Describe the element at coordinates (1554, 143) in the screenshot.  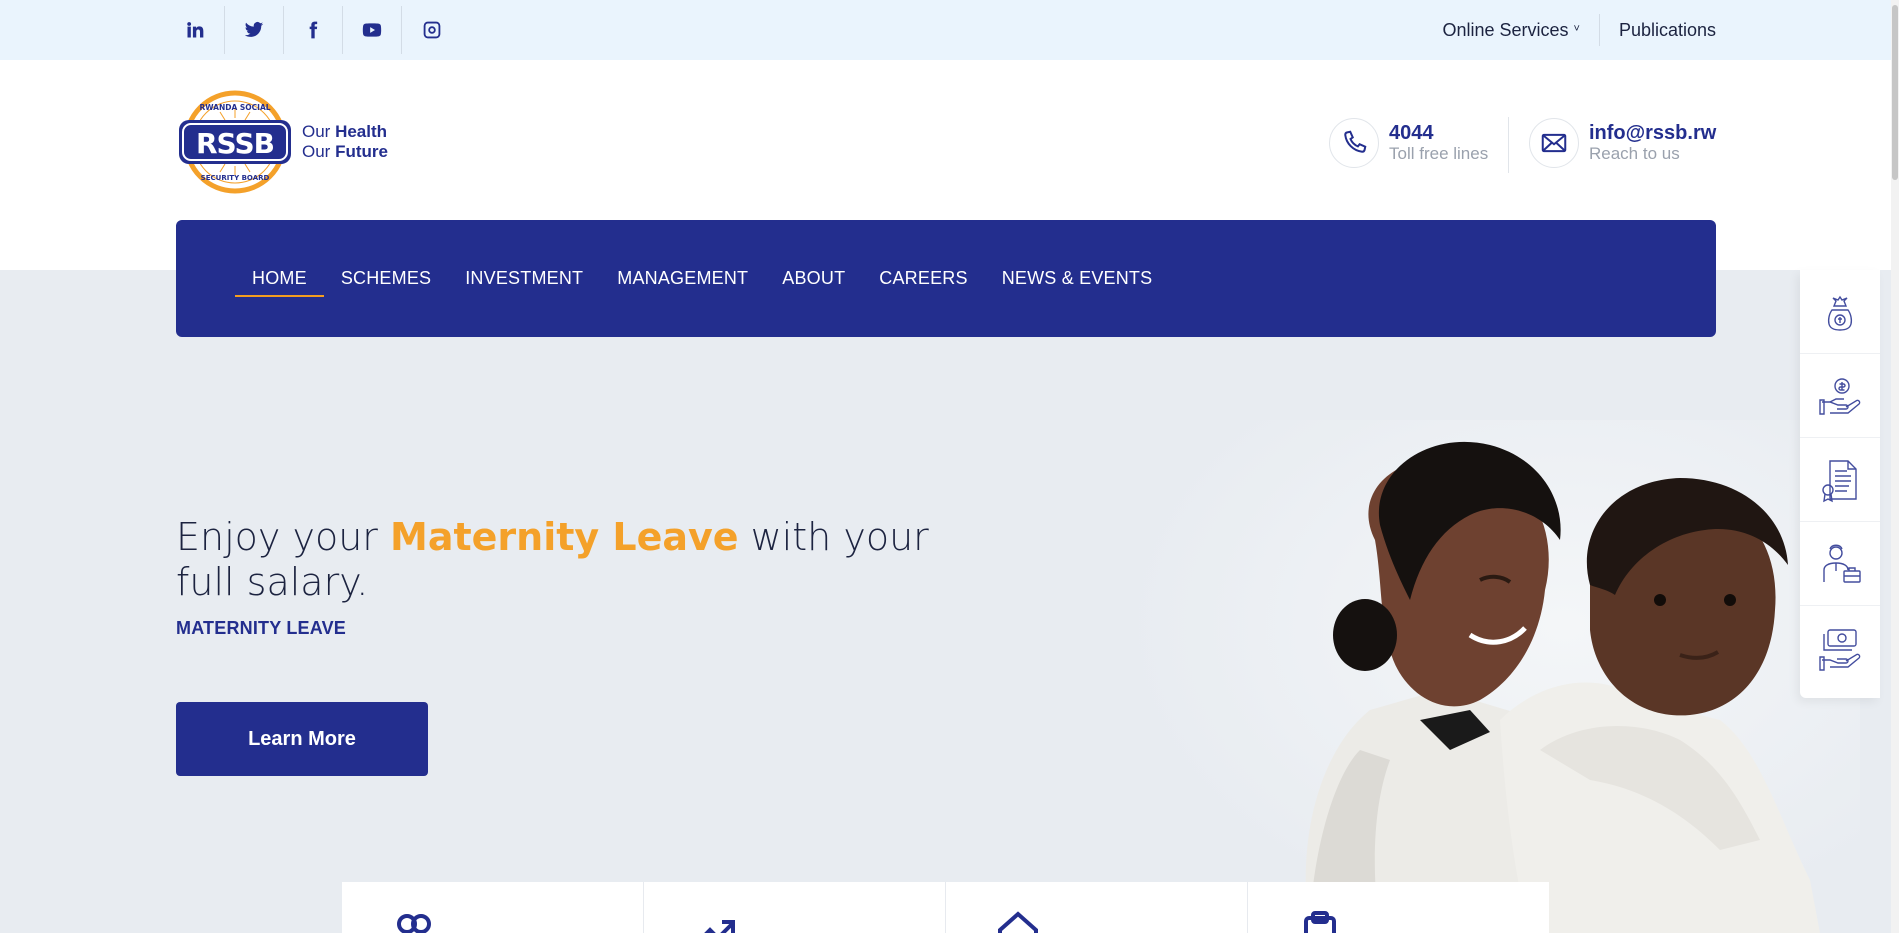
I see `envelope-icon` at that location.